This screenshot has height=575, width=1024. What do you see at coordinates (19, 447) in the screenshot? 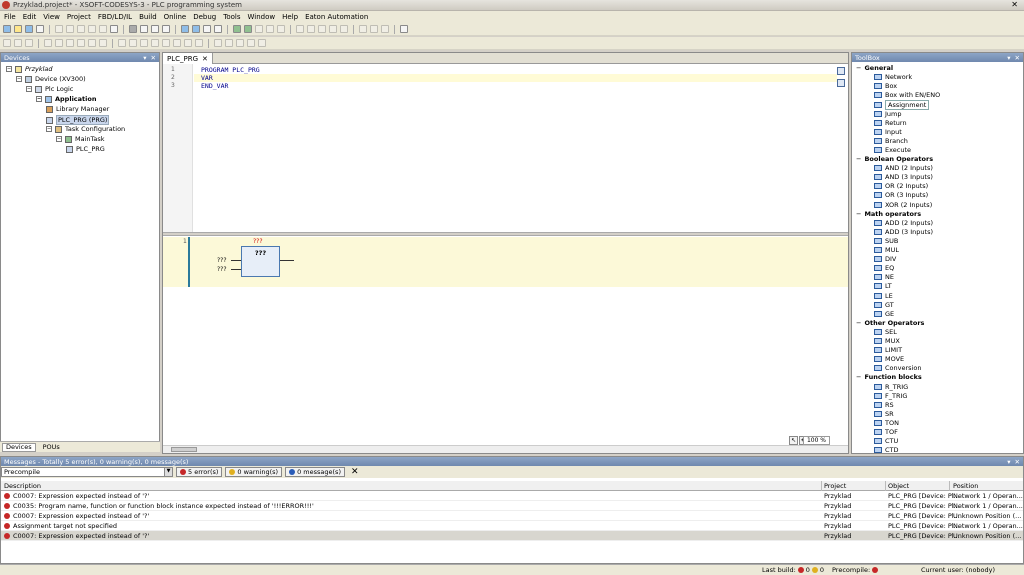
I see `tab-devices: Devices` at bounding box center [19, 447].